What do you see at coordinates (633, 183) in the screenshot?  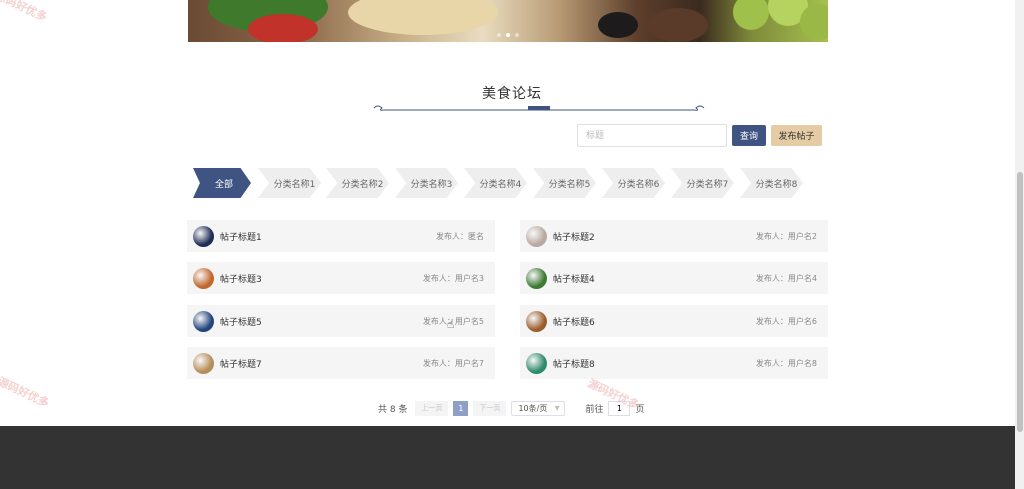 I see `category-tab: 分类名称6` at bounding box center [633, 183].